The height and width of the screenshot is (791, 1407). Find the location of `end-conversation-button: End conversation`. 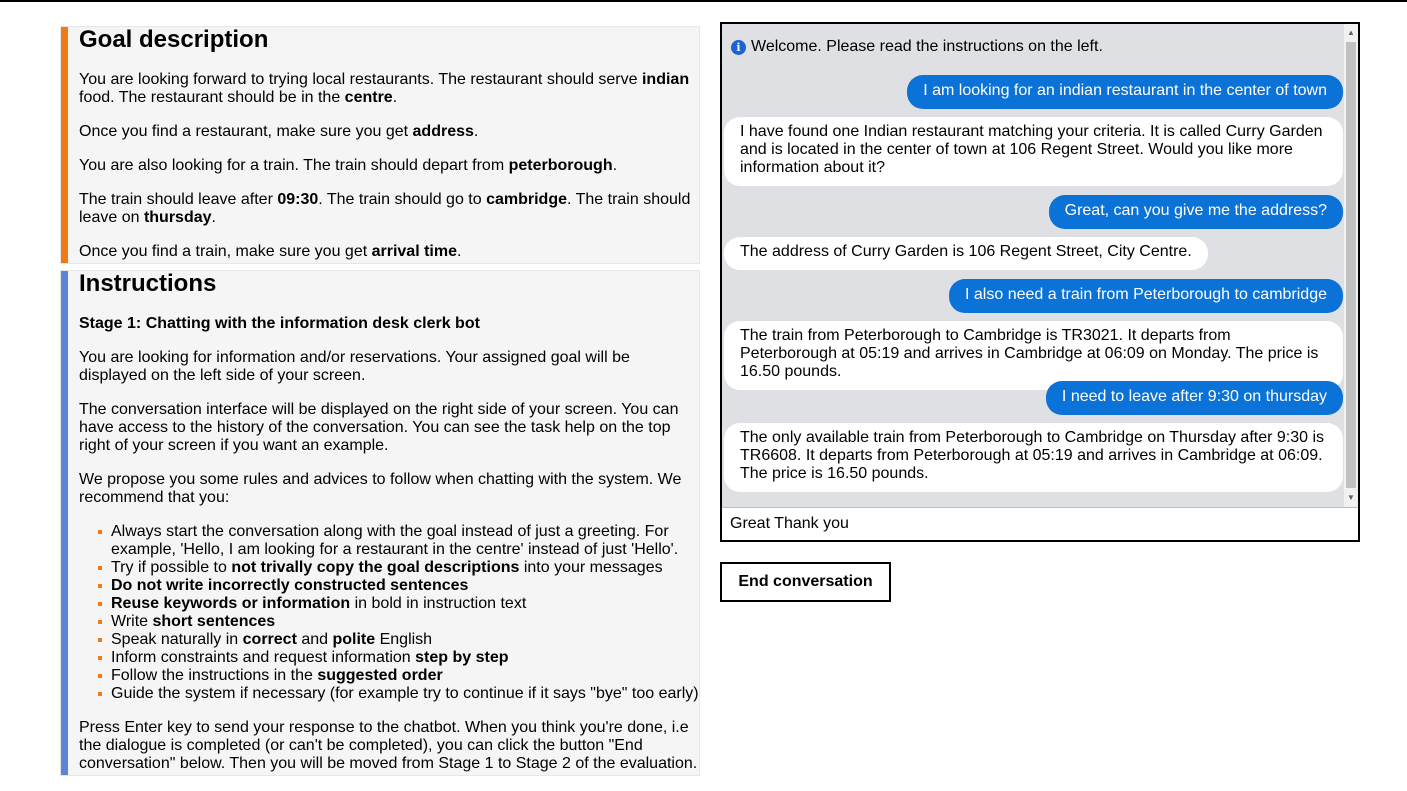

end-conversation-button: End conversation is located at coordinates (805, 582).